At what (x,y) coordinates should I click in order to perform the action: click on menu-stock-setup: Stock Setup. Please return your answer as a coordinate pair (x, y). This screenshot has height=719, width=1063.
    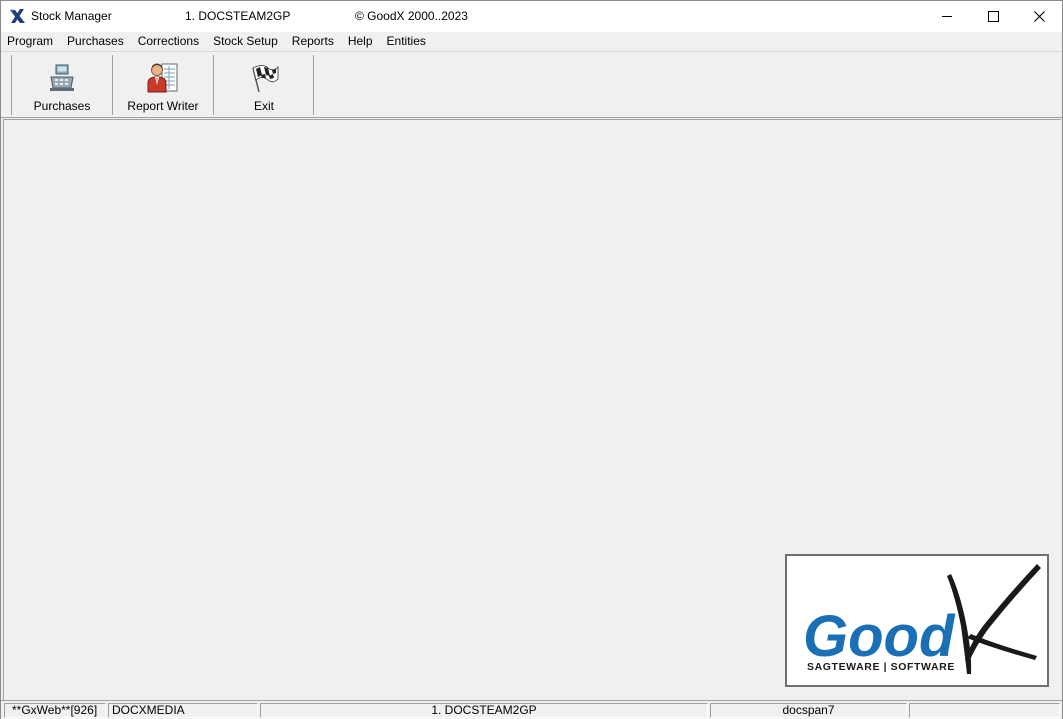
    Looking at the image, I should click on (245, 41).